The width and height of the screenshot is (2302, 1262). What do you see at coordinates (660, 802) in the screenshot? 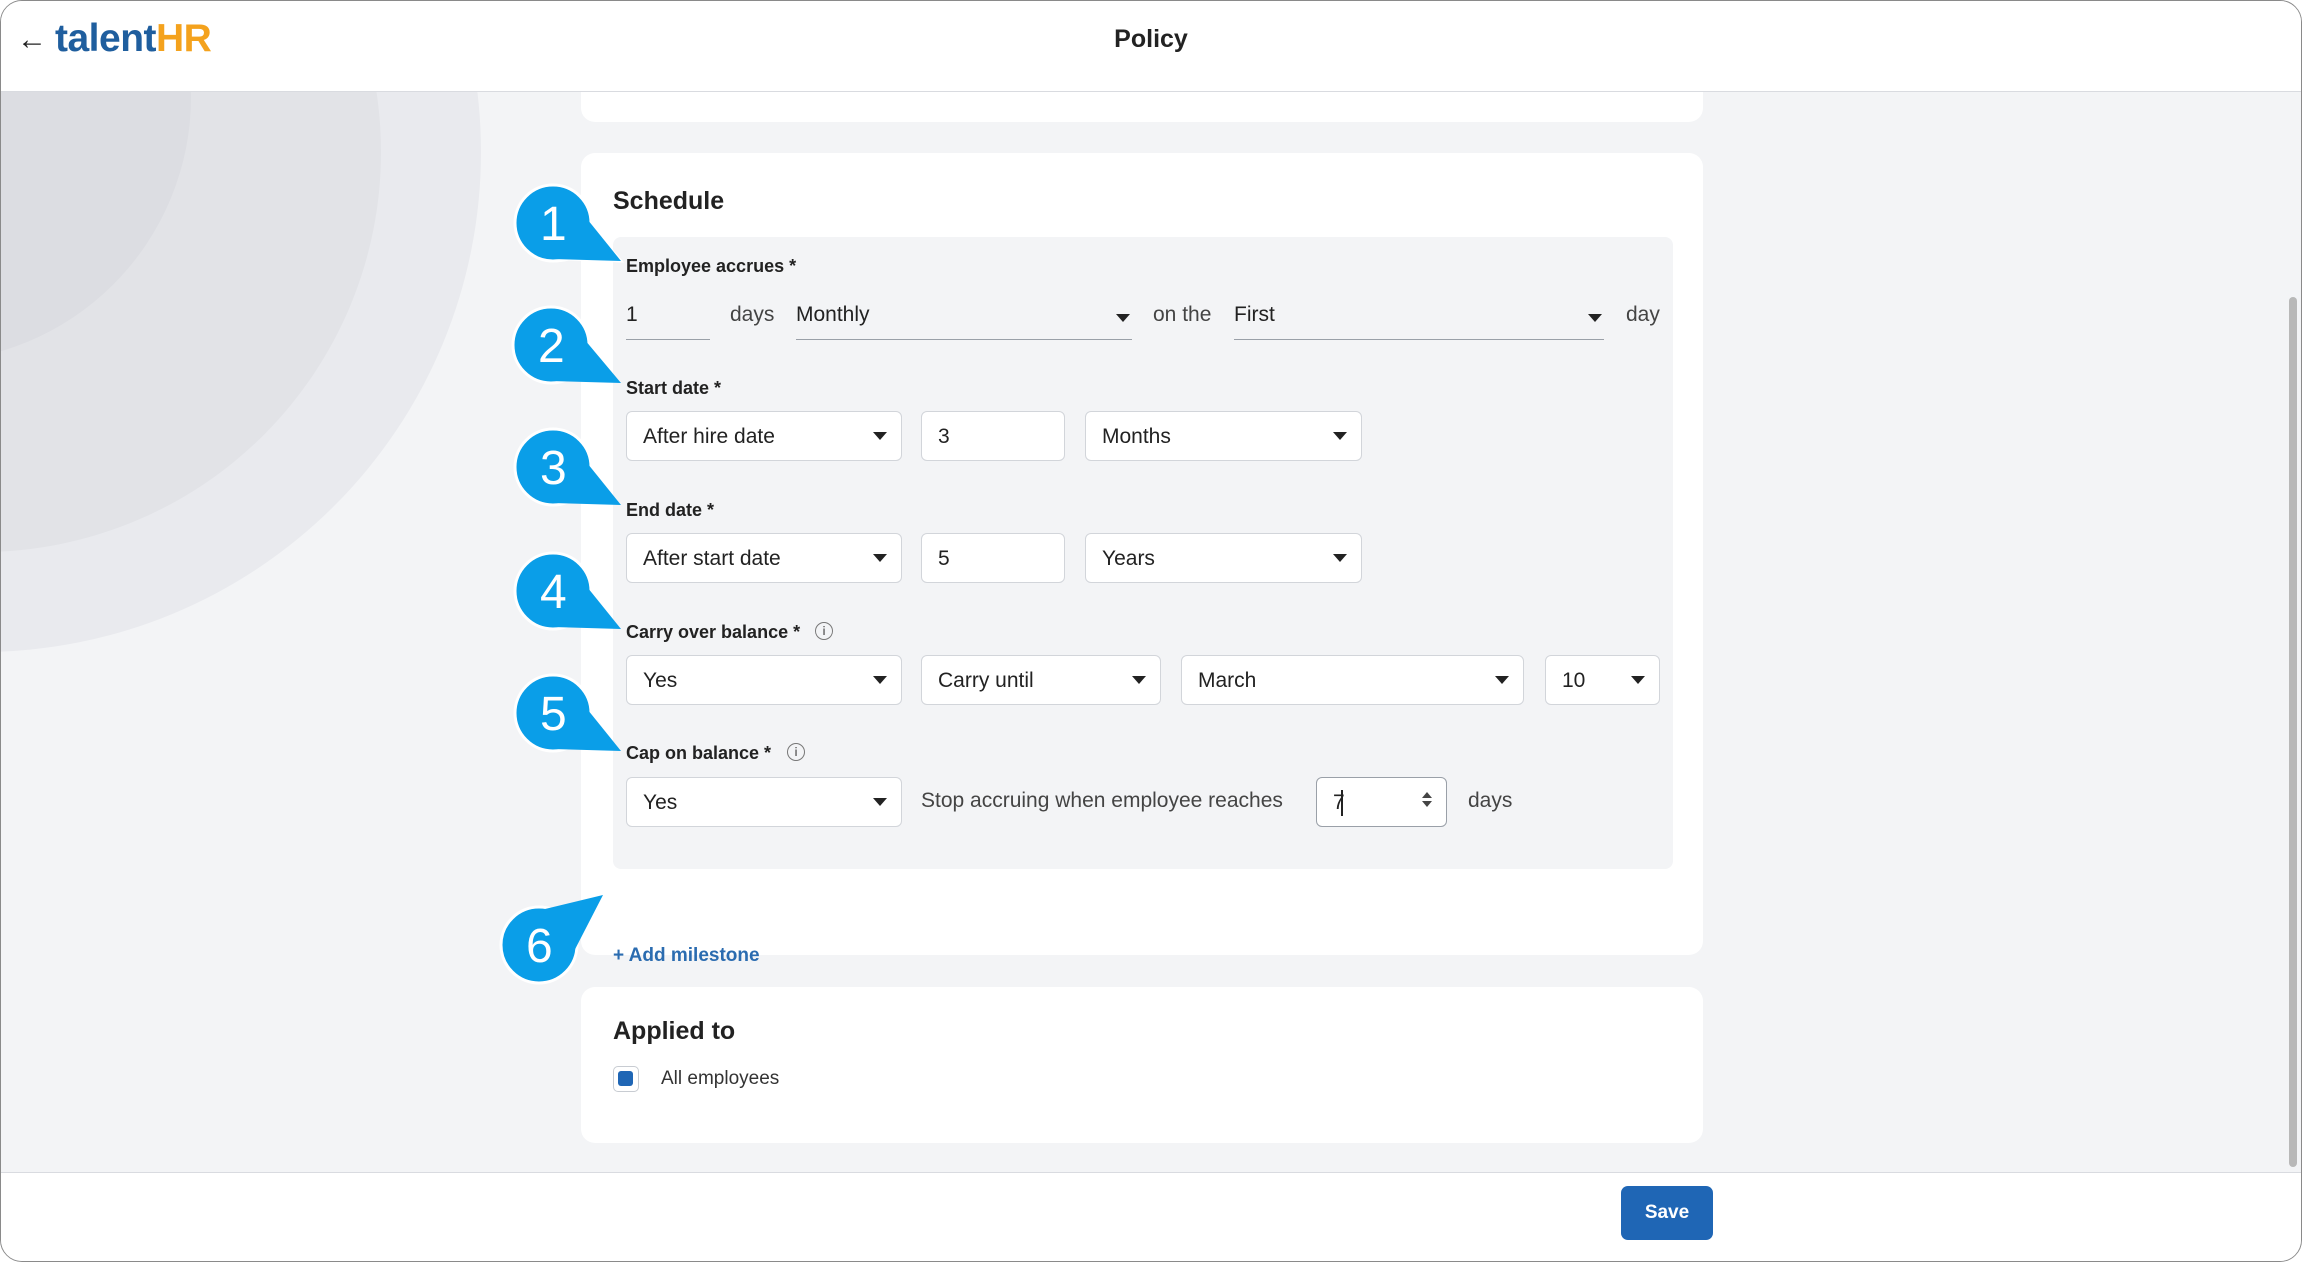
I see `cap-on-balance-value: Yes` at bounding box center [660, 802].